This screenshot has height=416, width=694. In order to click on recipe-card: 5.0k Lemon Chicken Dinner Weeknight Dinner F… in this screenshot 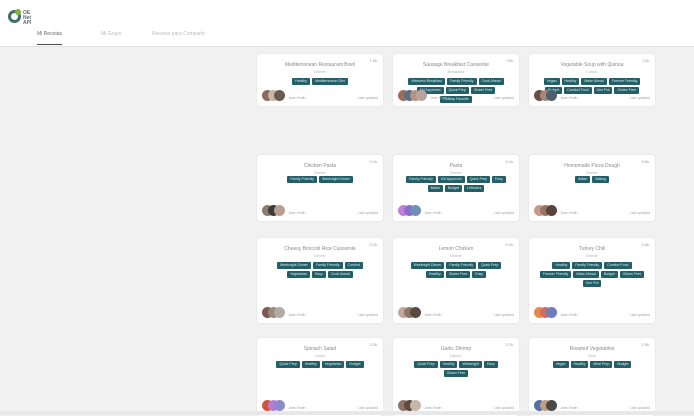, I will do `click(456, 280)`.